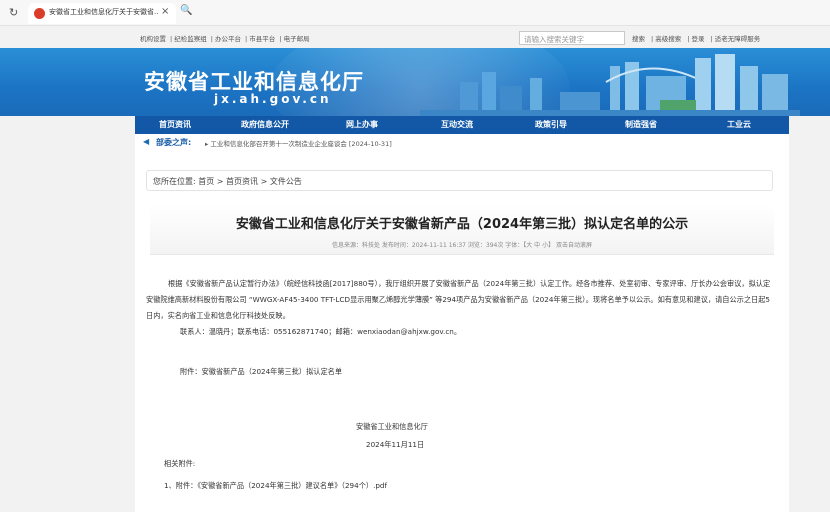 The height and width of the screenshot is (512, 830). What do you see at coordinates (146, 141) in the screenshot?
I see `speaker-icon: ◀` at bounding box center [146, 141].